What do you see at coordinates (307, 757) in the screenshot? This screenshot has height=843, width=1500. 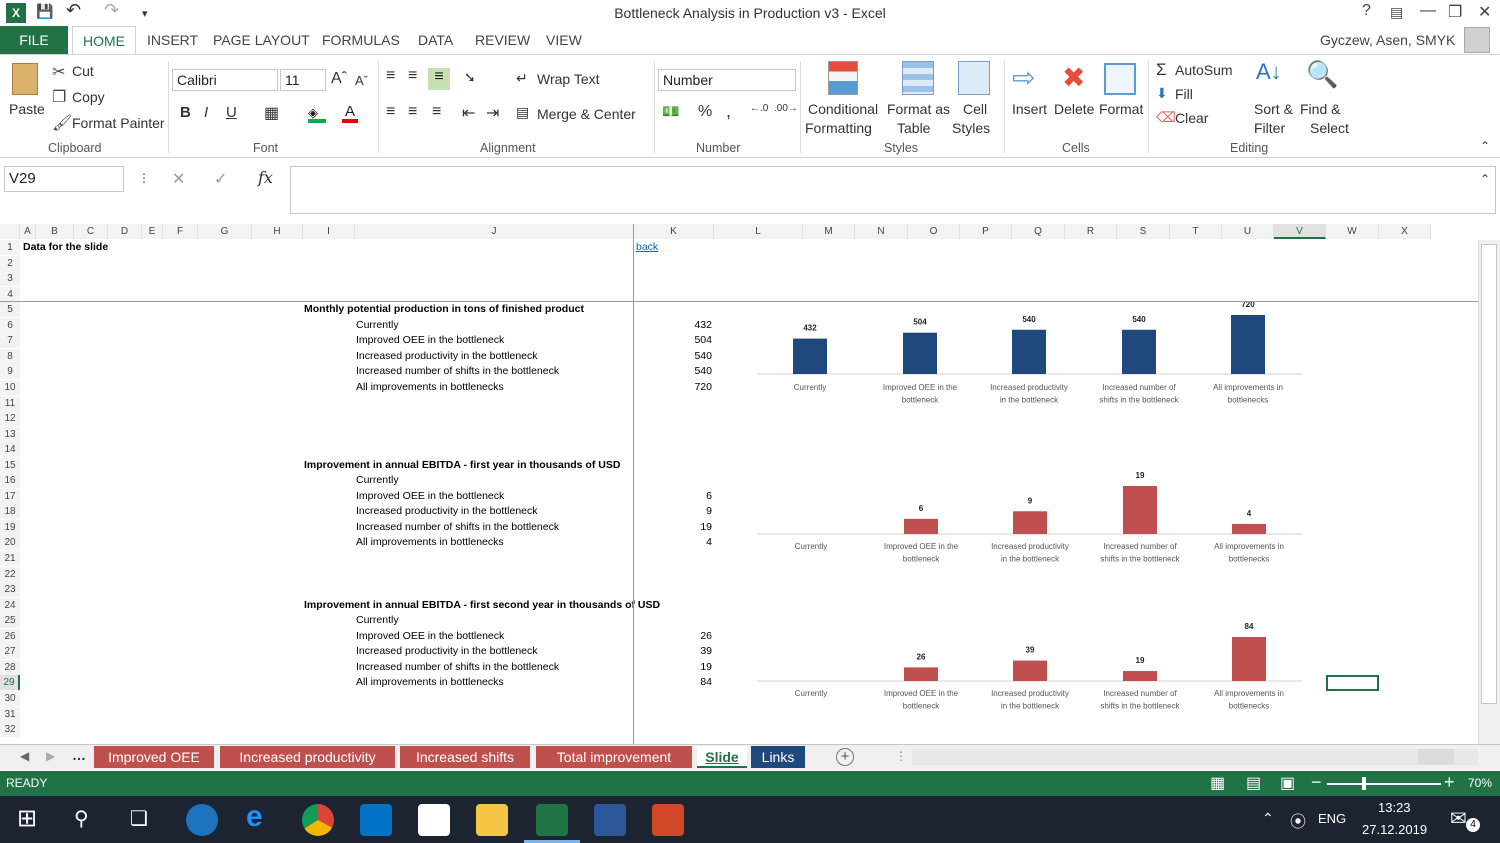 I see `sheet-tab: Increased productivity` at bounding box center [307, 757].